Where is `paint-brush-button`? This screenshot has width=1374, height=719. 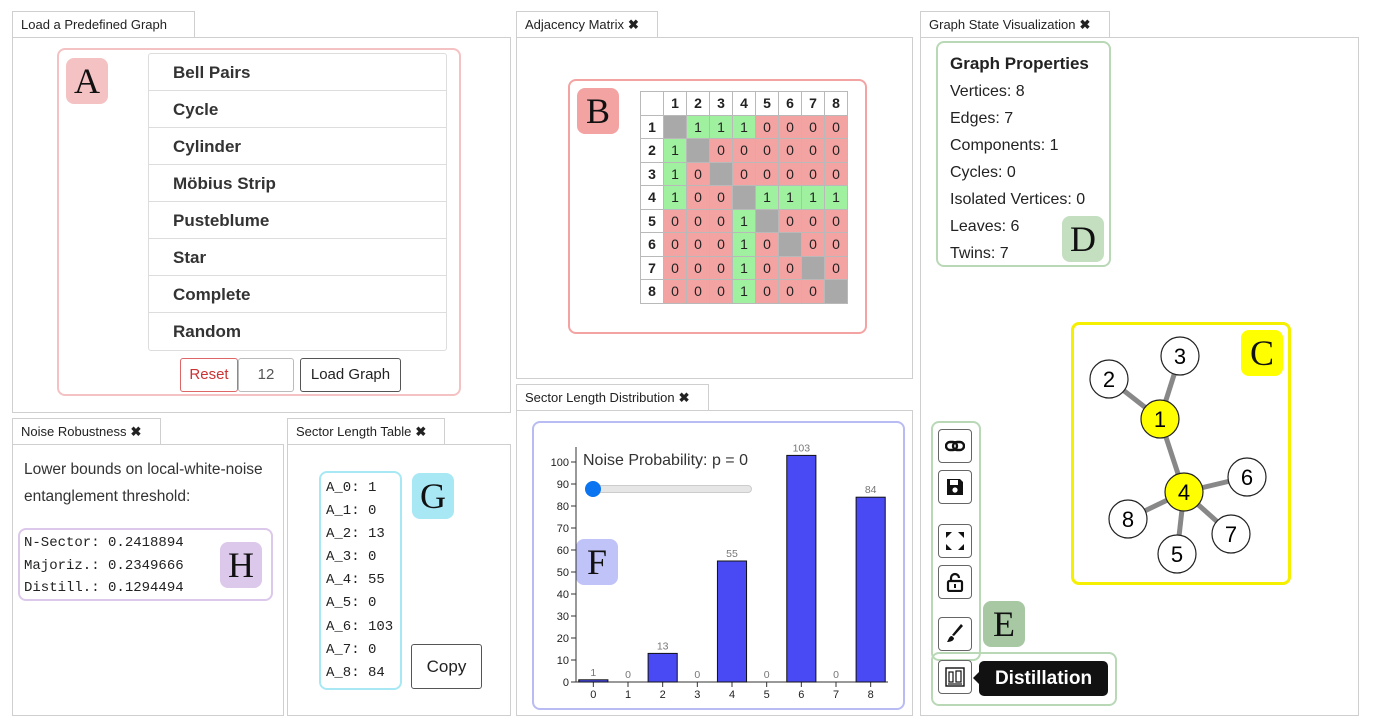
paint-brush-button is located at coordinates (955, 634).